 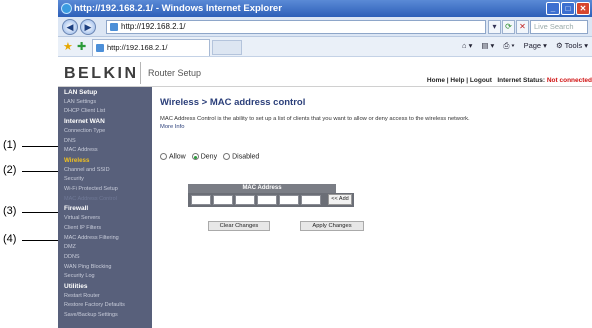 I want to click on feeds-icon: ▤ ▾, so click(x=487, y=46).